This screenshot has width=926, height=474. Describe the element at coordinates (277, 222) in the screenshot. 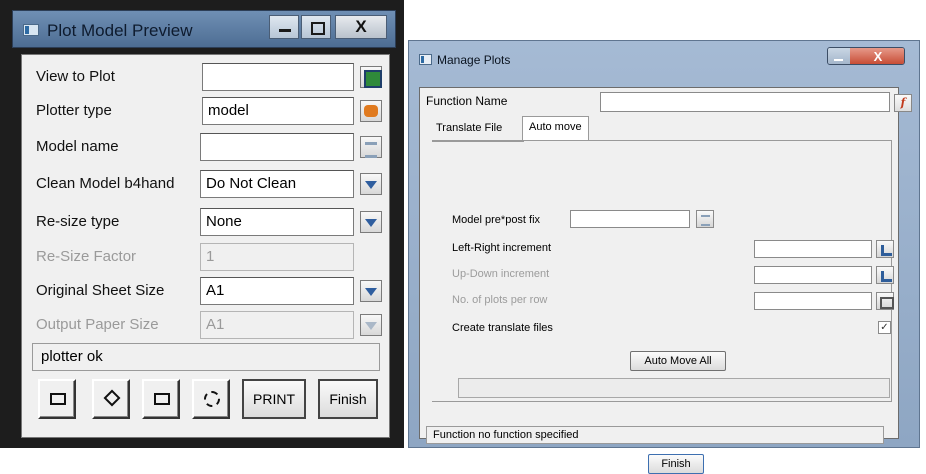

I see `resize-type-select: None` at that location.